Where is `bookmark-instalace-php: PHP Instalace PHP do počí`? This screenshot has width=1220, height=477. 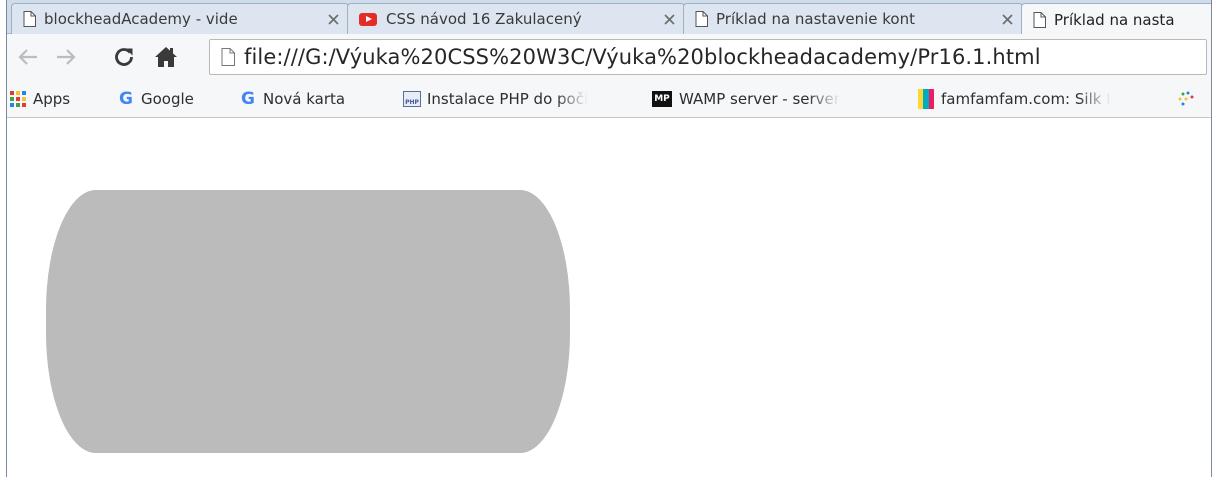 bookmark-instalace-php: PHP Instalace PHP do počí is located at coordinates (520, 99).